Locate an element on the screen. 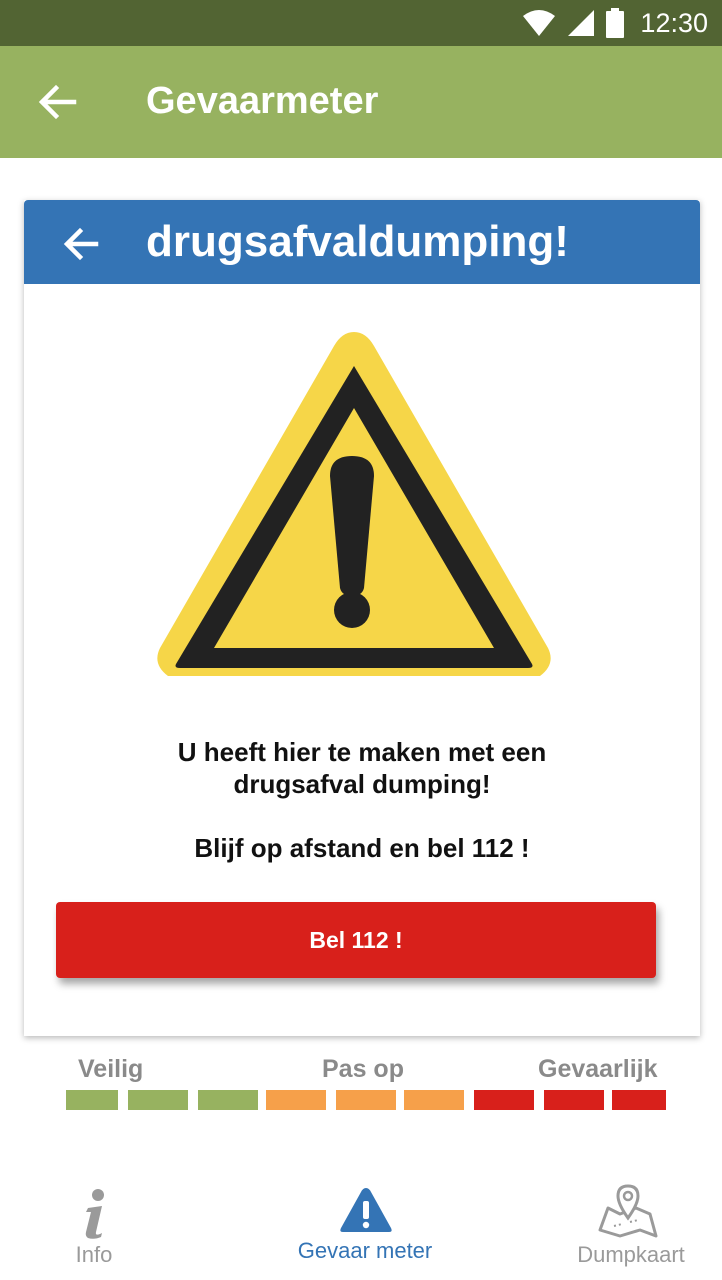 This screenshot has width=722, height=1280. status-bar: 12:30 is located at coordinates (361, 23).